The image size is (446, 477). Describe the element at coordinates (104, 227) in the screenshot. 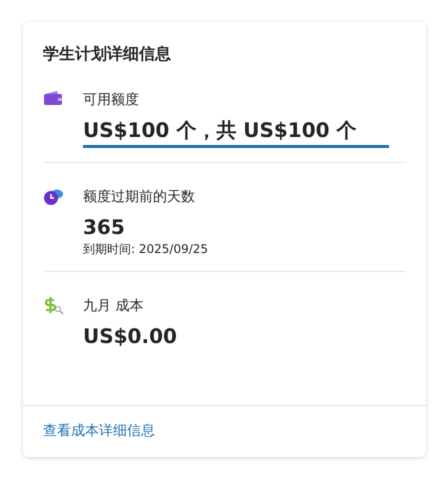

I see `metric-value: 365` at that location.